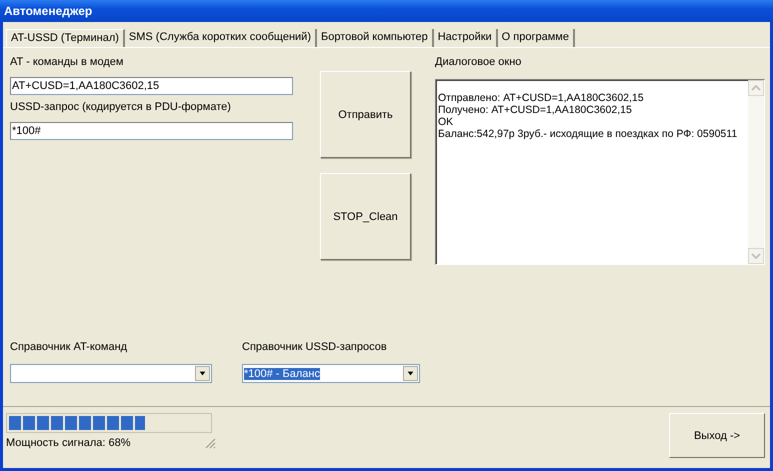 This screenshot has height=471, width=773. Describe the element at coordinates (717, 435) in the screenshot. I see `exit-button: Выход ->` at that location.